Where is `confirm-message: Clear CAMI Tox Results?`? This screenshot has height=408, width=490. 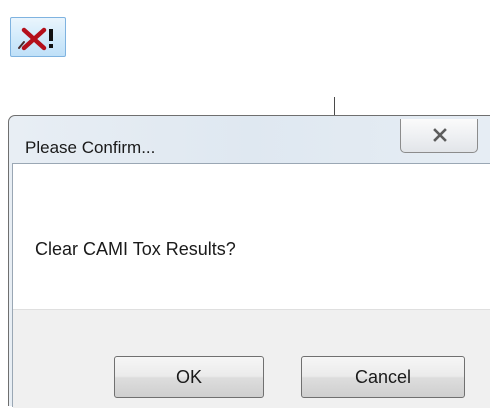
confirm-message: Clear CAMI Tox Results? is located at coordinates (135, 249).